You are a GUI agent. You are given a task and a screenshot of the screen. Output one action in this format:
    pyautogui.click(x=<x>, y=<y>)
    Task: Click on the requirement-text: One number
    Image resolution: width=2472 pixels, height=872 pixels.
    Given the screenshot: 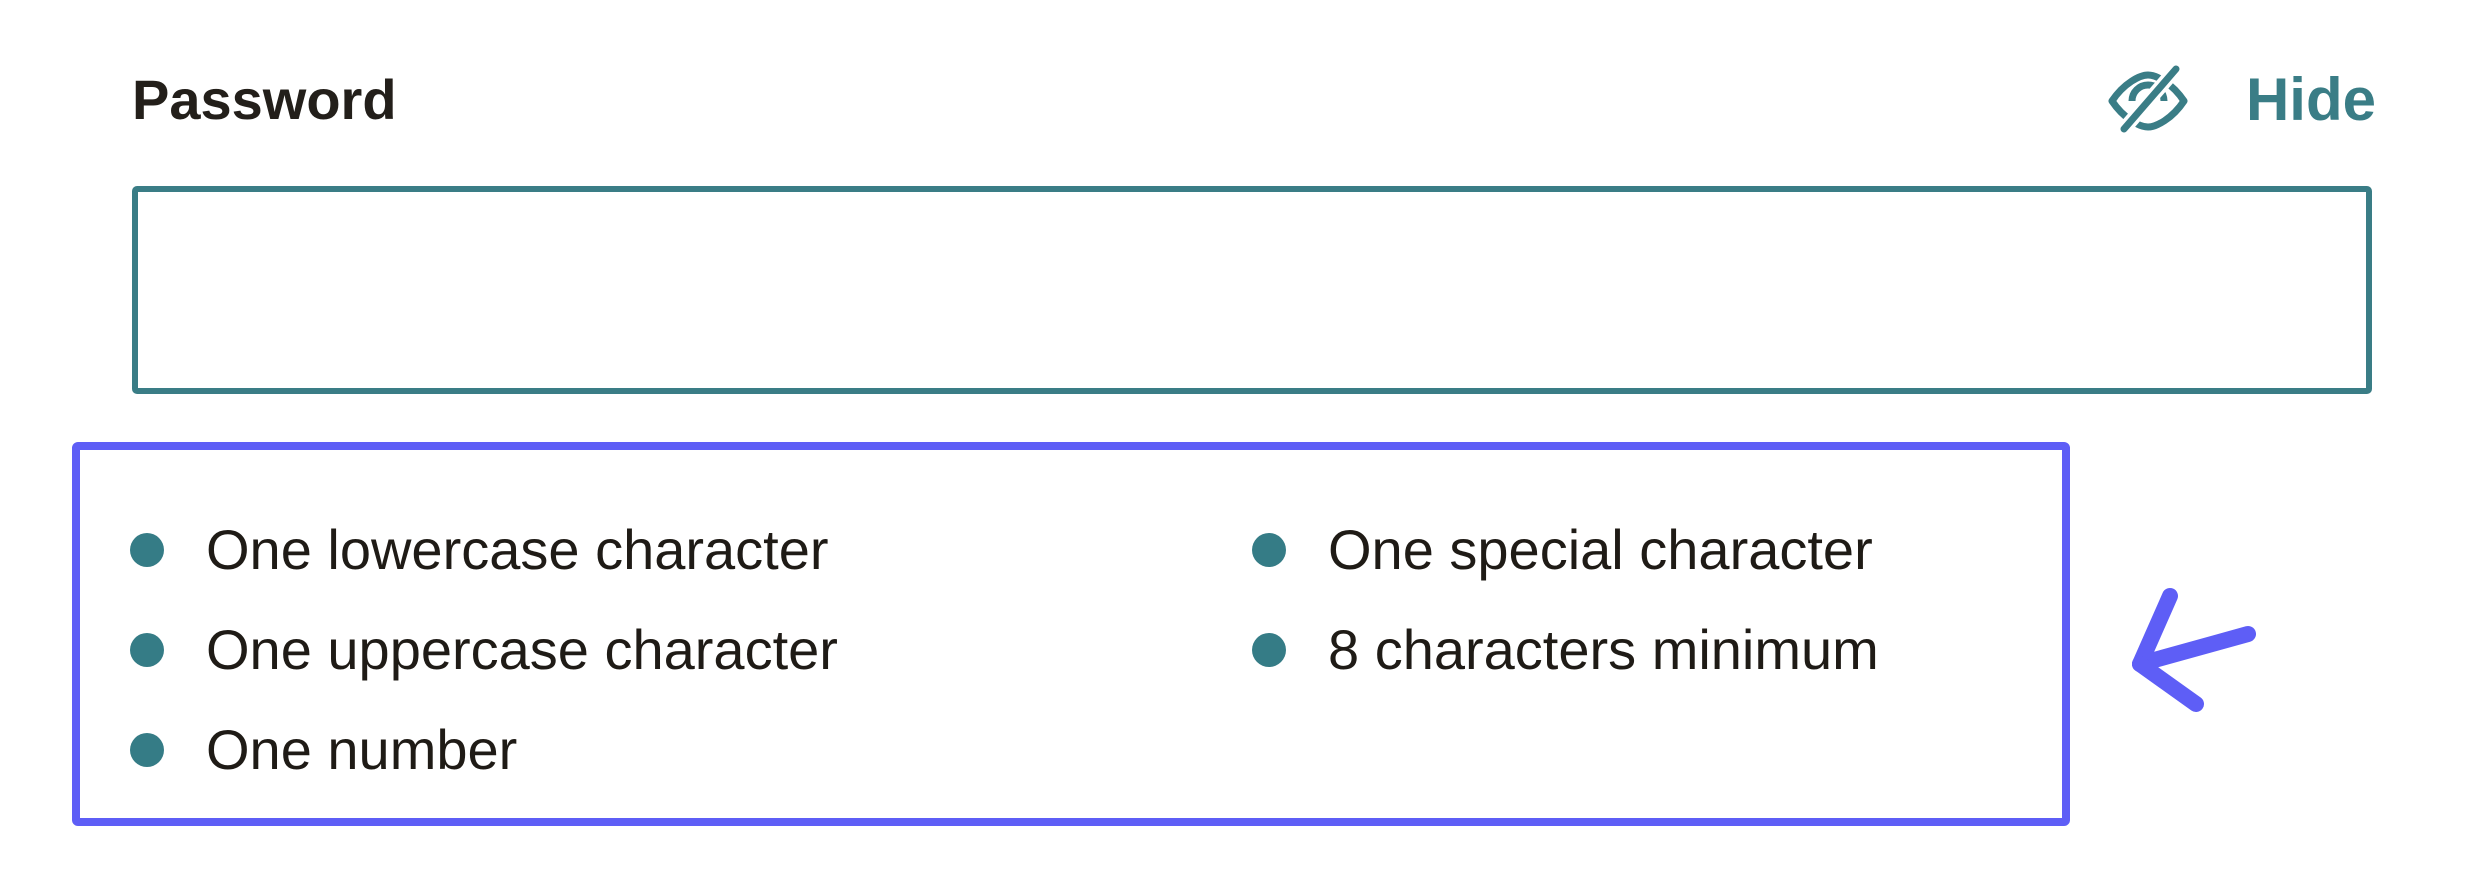 What is the action you would take?
    pyautogui.click(x=362, y=749)
    